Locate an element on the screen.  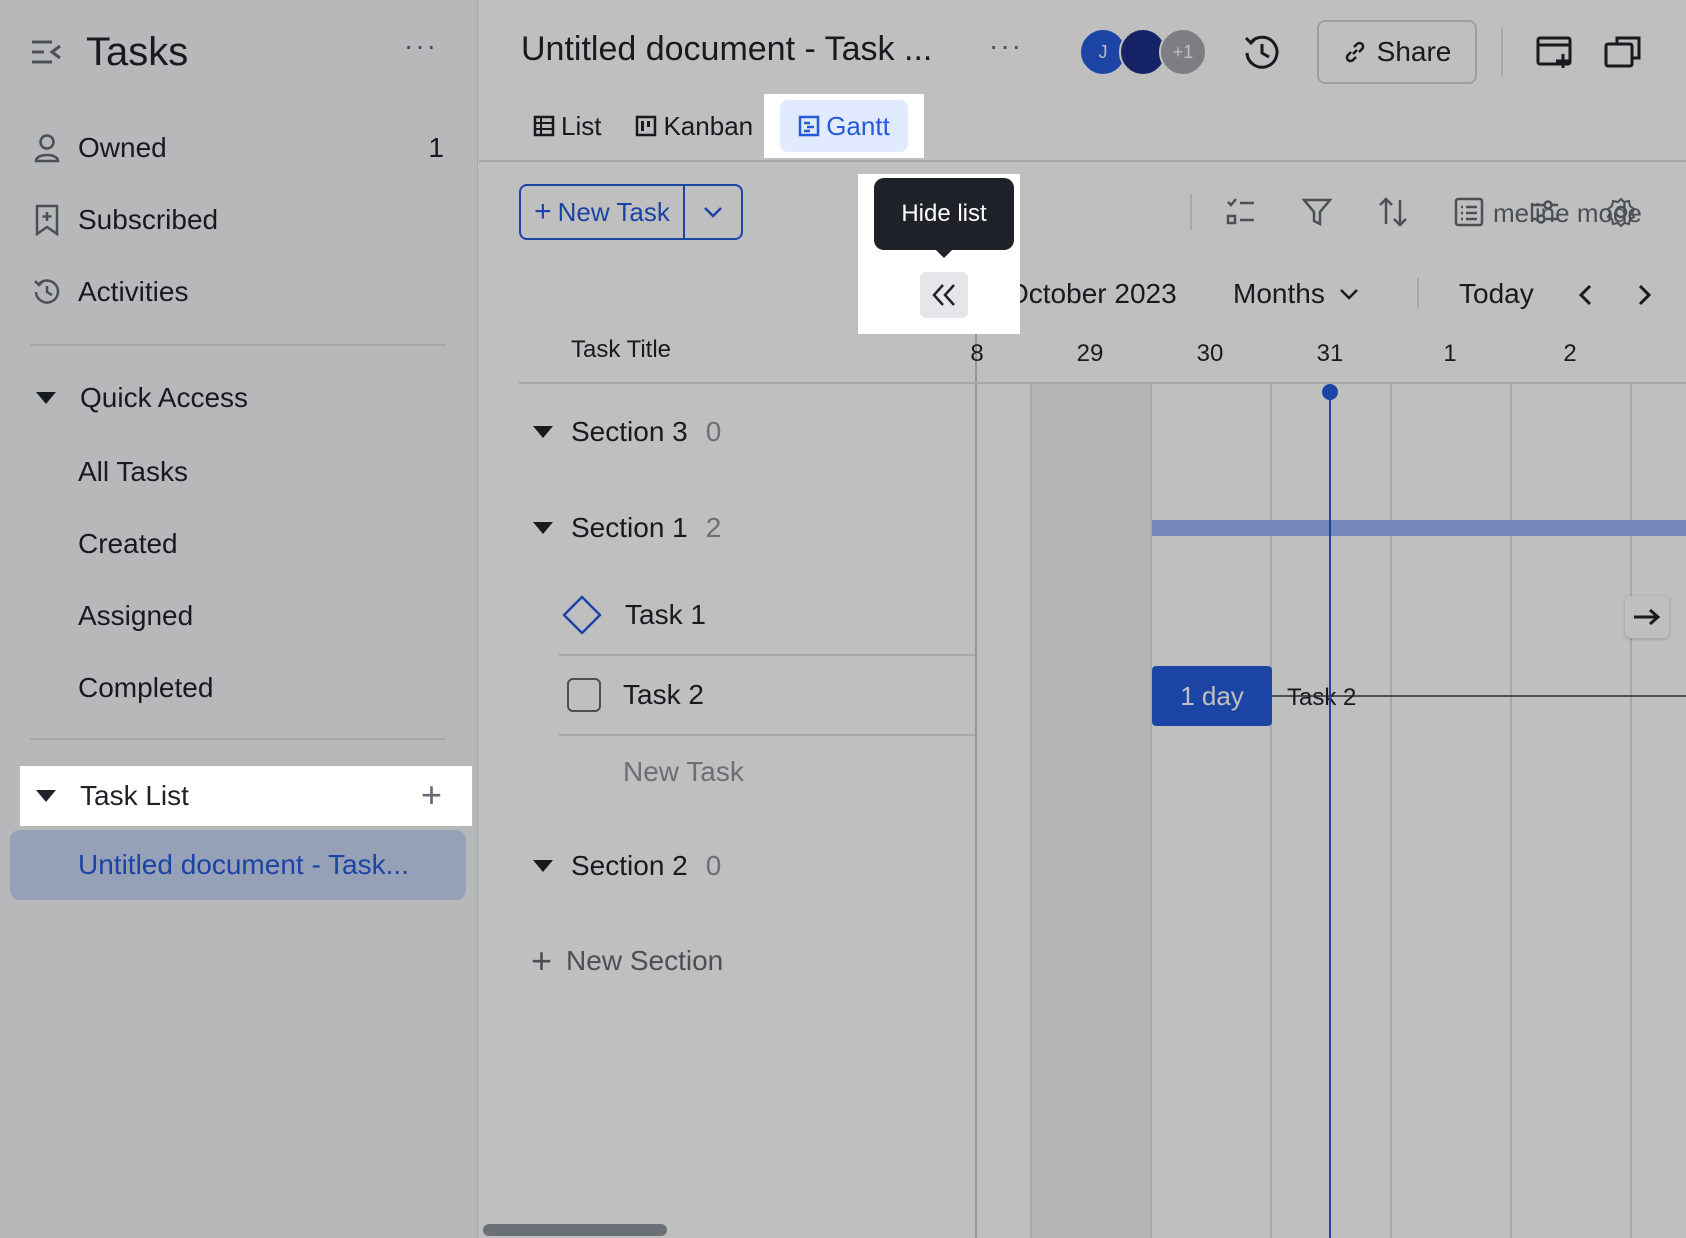
section-count: 0 is located at coordinates (713, 431).